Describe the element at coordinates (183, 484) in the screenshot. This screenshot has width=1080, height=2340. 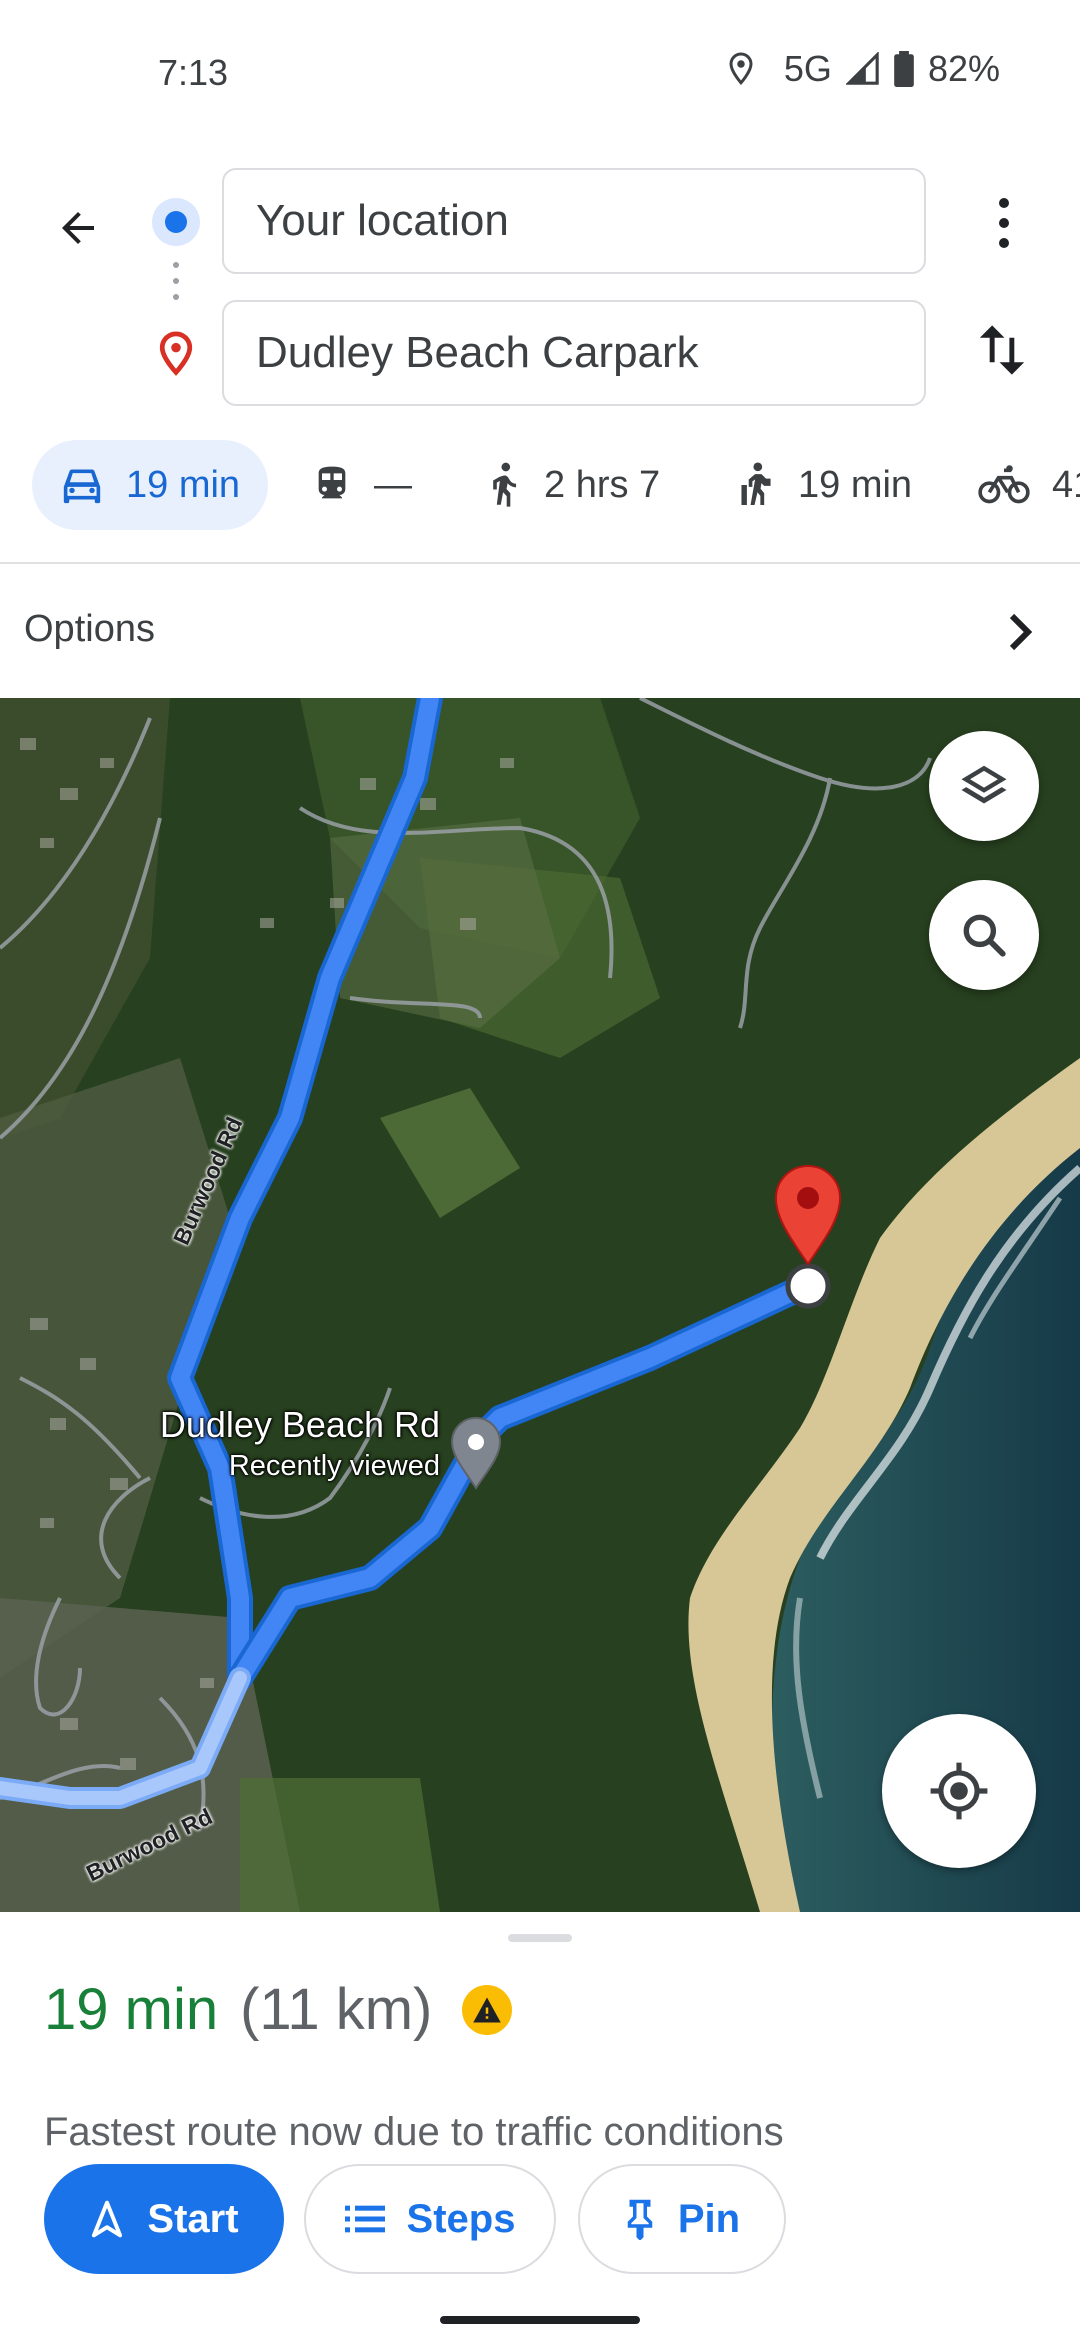
I see `tab-drive-label: 19 min` at that location.